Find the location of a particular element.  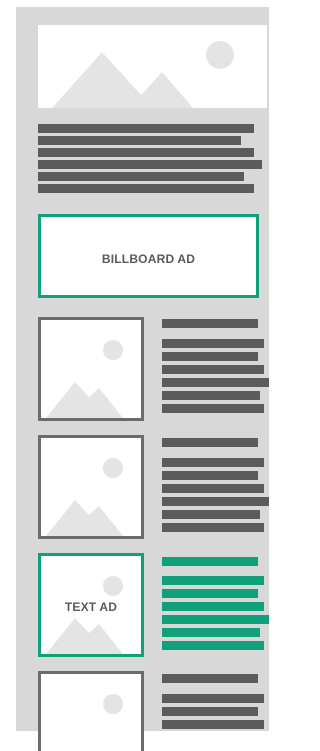

ad-title-line is located at coordinates (210, 561).